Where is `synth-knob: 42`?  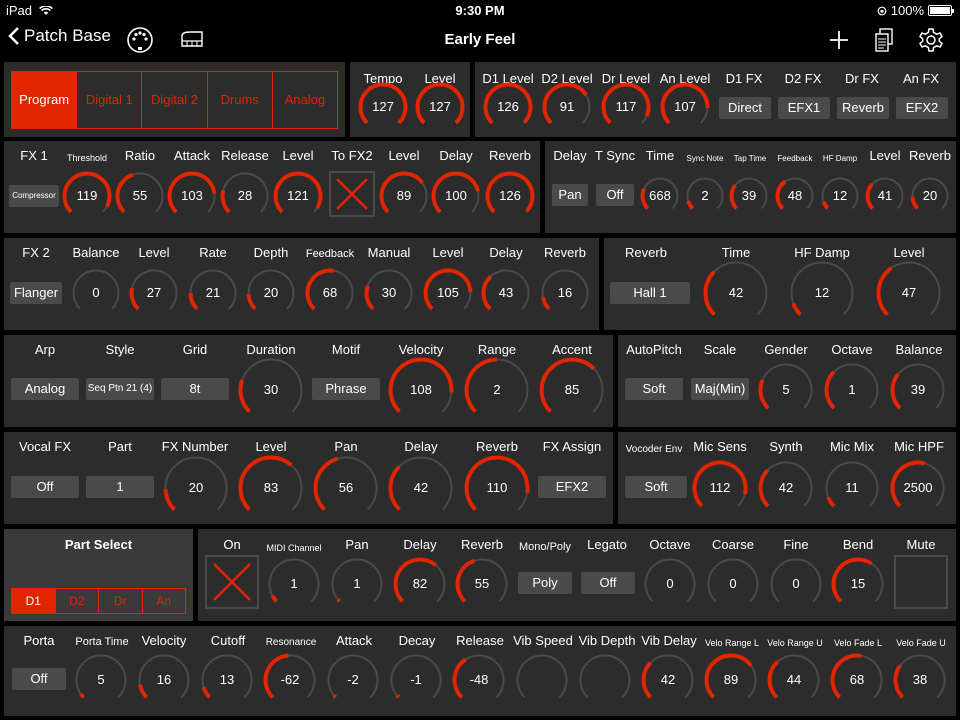 synth-knob: 42 is located at coordinates (786, 488).